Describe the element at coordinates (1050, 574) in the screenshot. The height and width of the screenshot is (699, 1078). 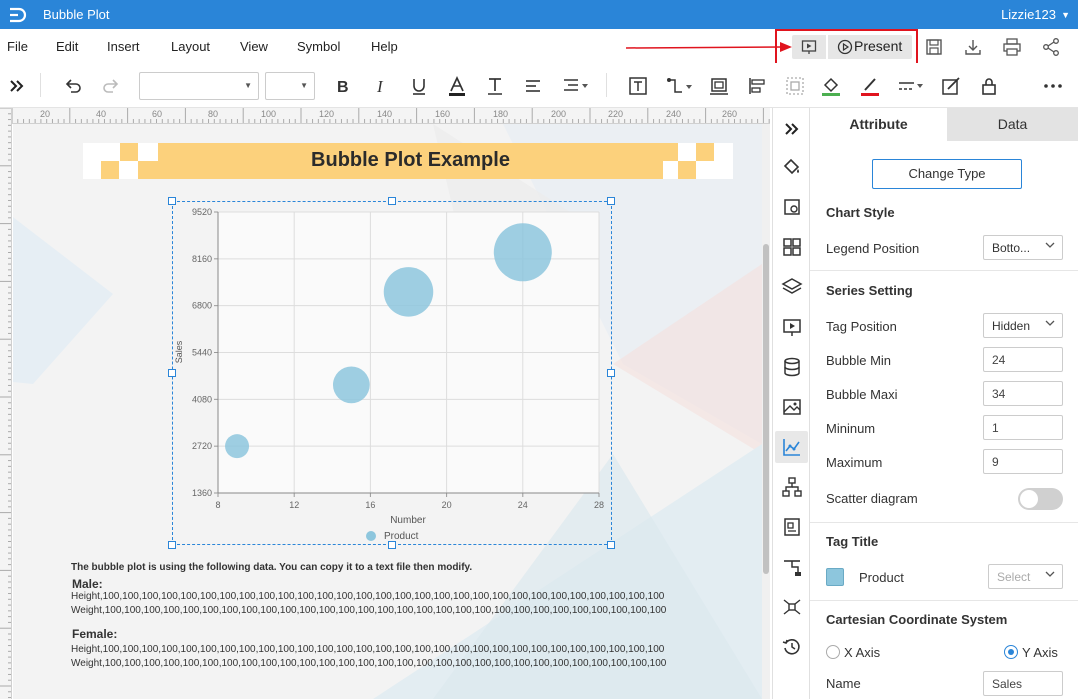
I see `chevron-down-icon` at that location.